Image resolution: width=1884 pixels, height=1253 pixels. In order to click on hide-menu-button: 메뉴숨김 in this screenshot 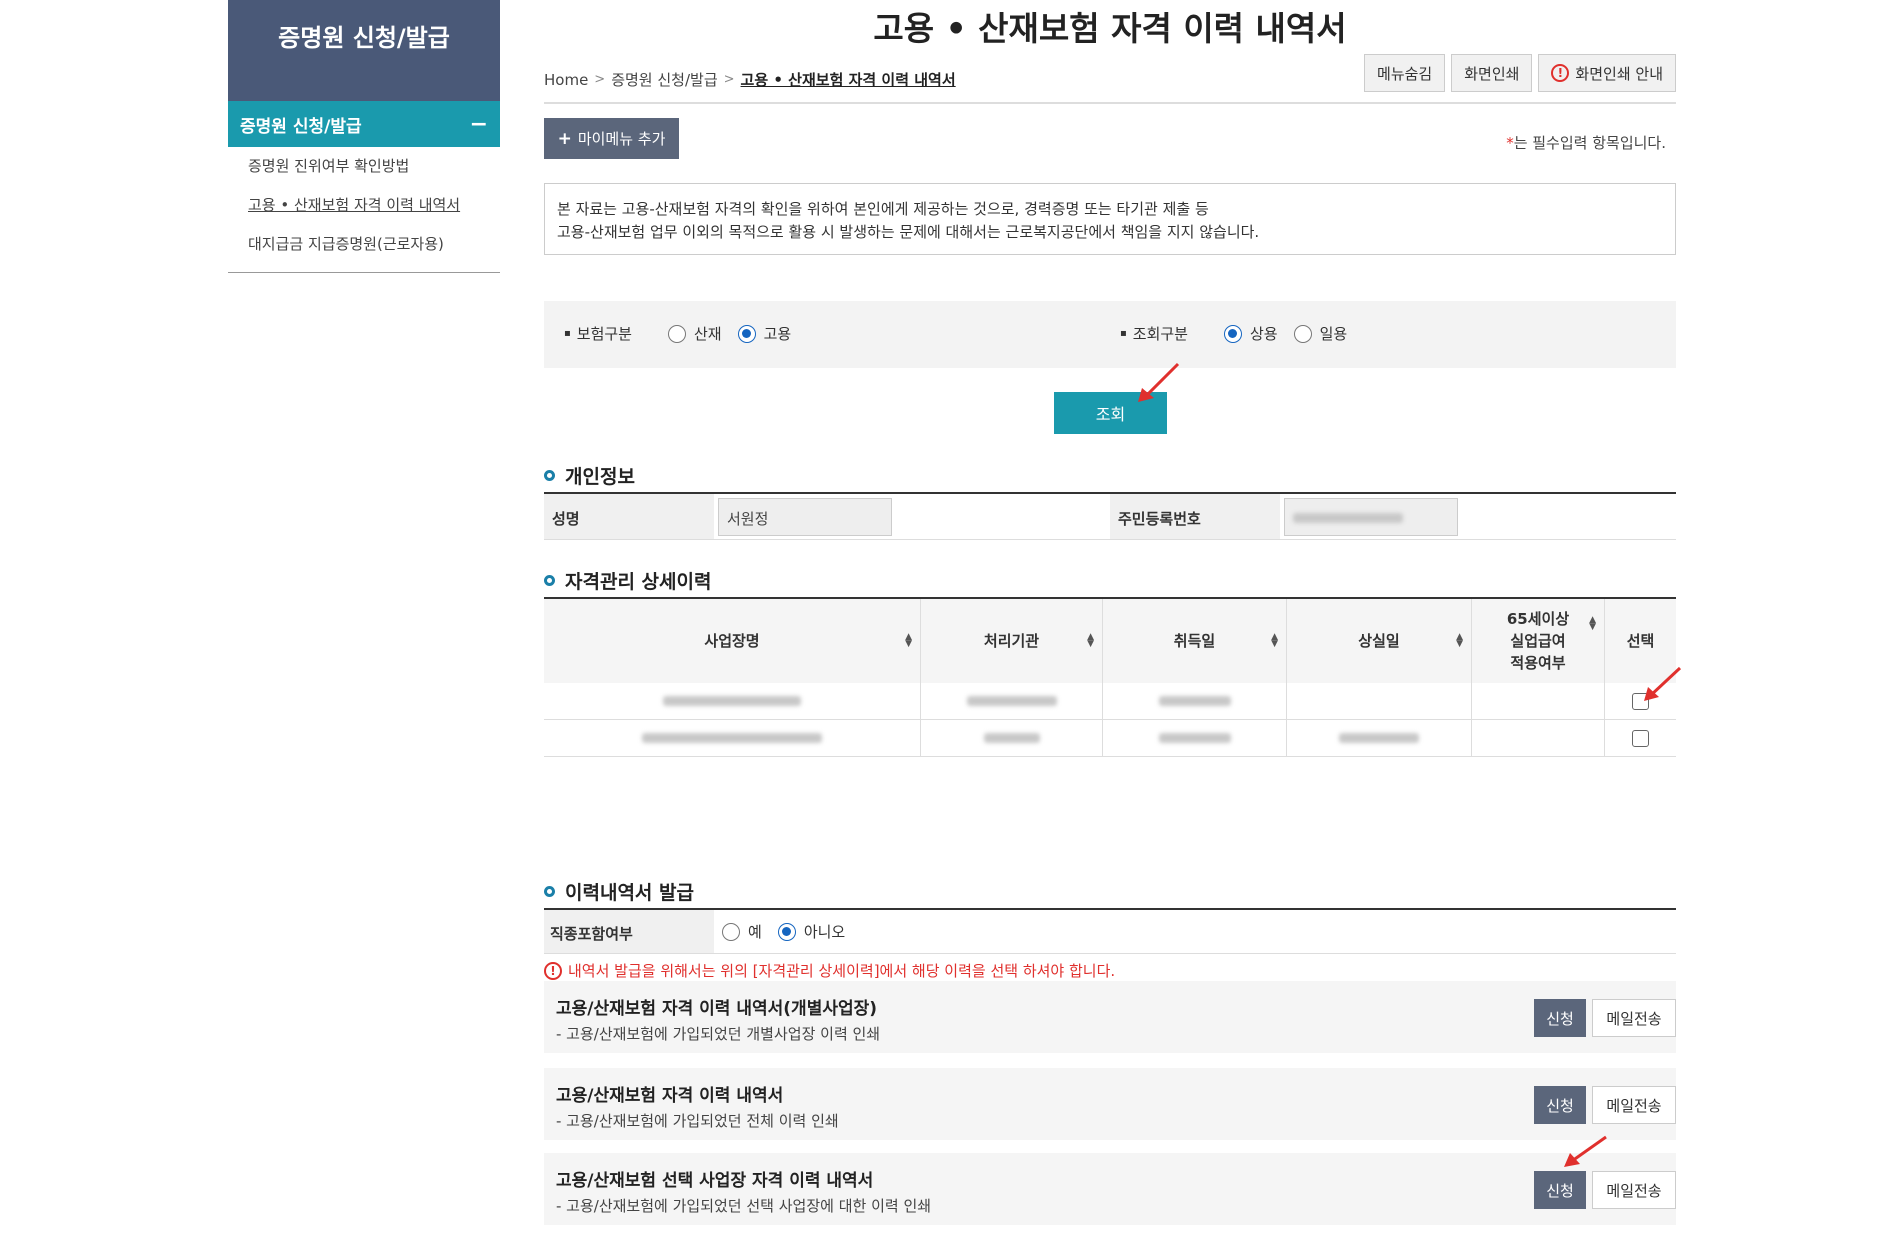, I will do `click(1405, 73)`.